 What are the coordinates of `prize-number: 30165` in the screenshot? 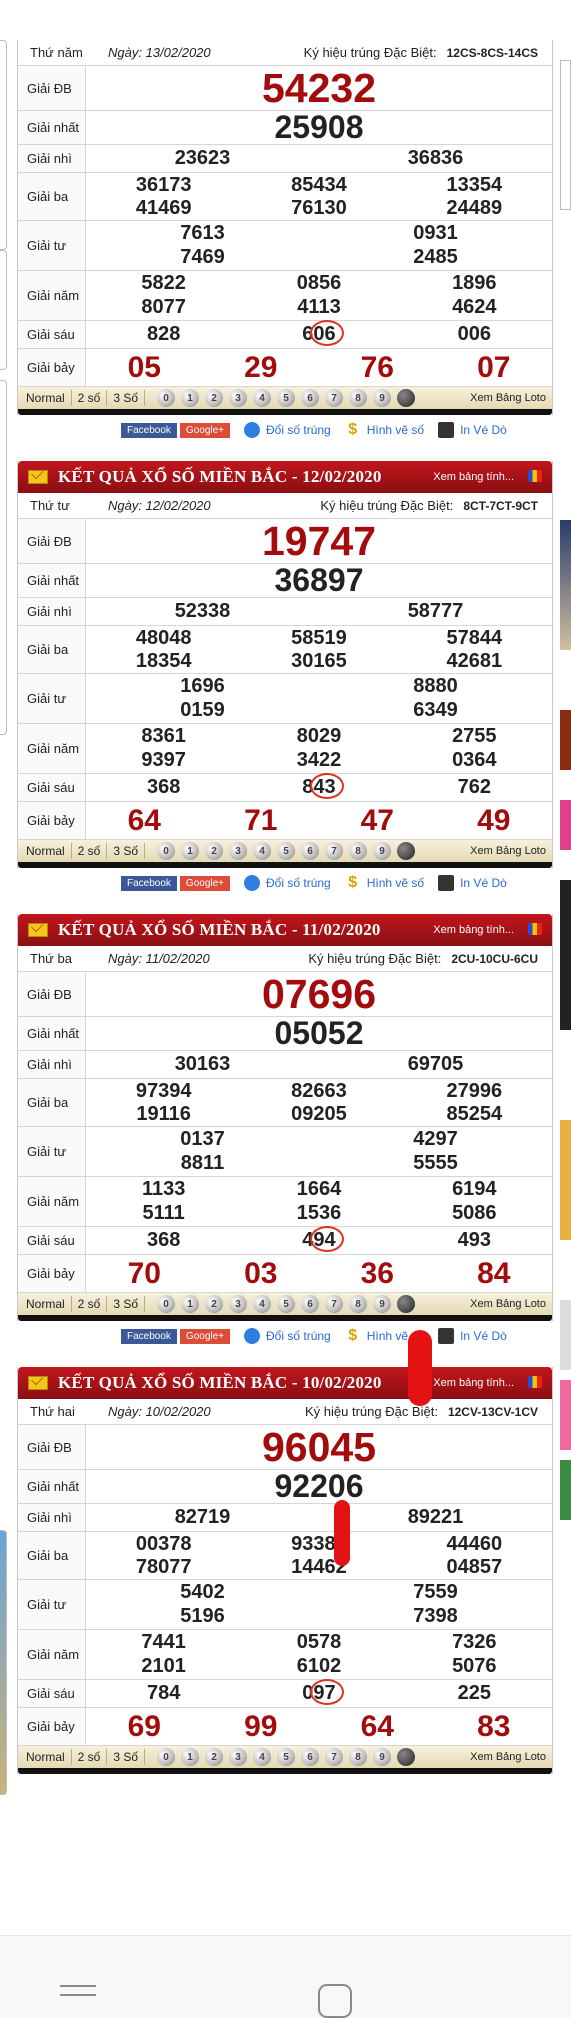 It's located at (319, 661).